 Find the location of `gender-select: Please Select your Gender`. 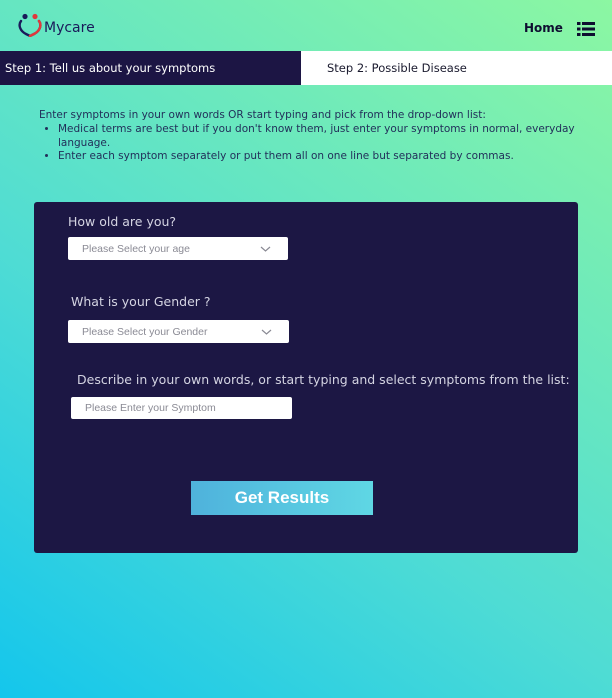

gender-select: Please Select your Gender is located at coordinates (178, 331).